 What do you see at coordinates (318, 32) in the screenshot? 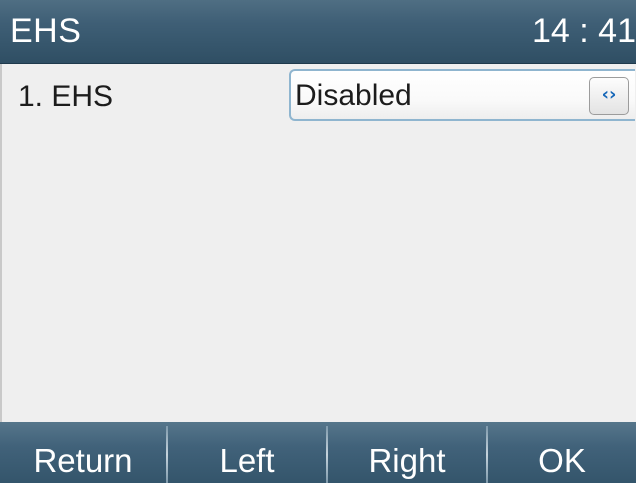
I see `title-bar: EHS 14 : 41` at bounding box center [318, 32].